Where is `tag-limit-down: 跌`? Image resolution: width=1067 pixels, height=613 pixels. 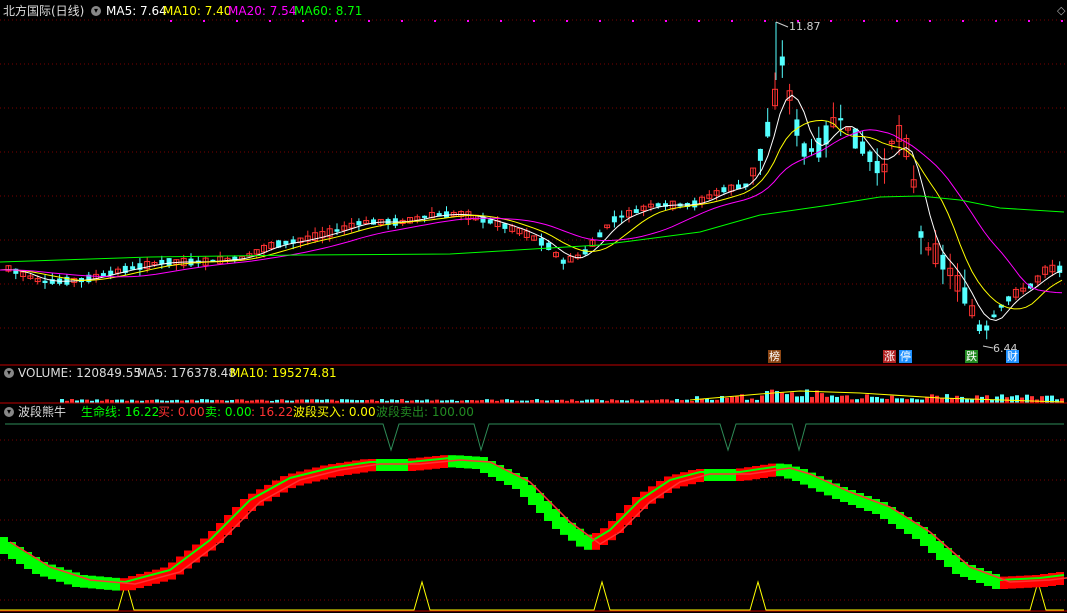
tag-limit-down: 跌 is located at coordinates (971, 356).